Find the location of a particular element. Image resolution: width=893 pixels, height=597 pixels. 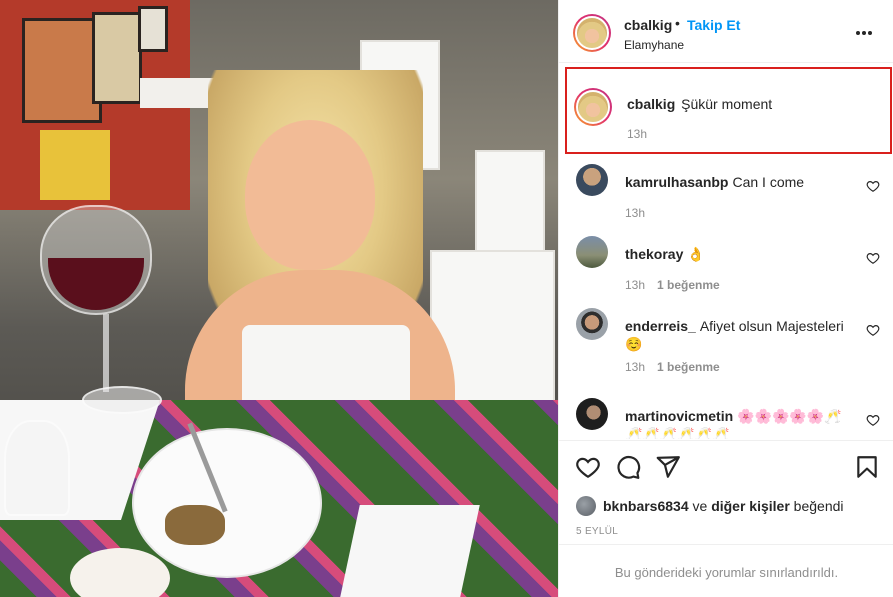

liked-by-connector: ve is located at coordinates (700, 506).